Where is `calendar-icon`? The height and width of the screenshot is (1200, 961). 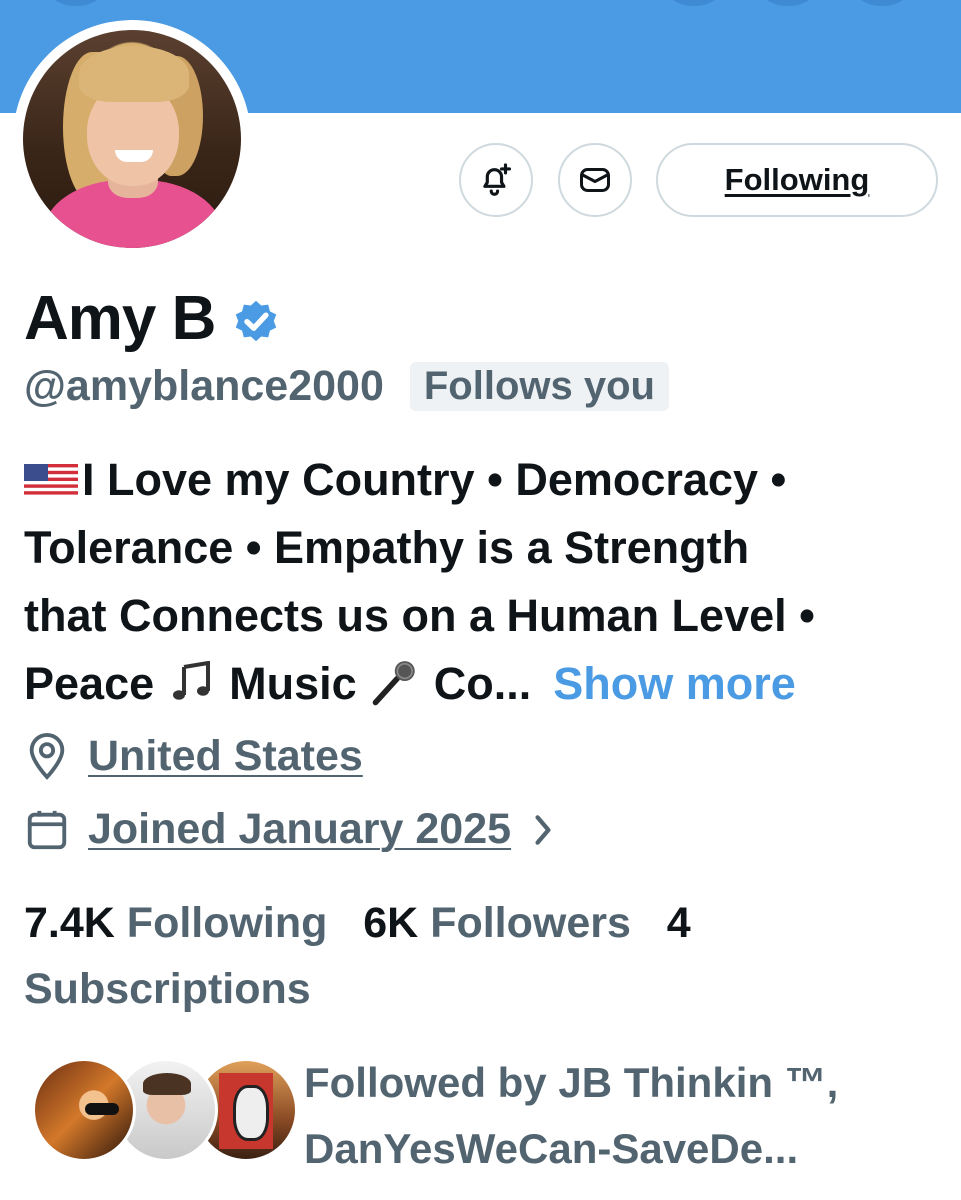
calendar-icon is located at coordinates (47, 829).